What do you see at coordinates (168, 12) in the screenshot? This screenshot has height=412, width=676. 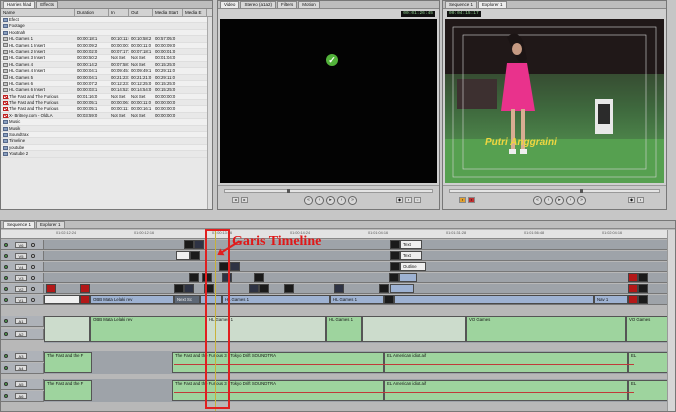 I see `column-media-start: Media Start` at bounding box center [168, 12].